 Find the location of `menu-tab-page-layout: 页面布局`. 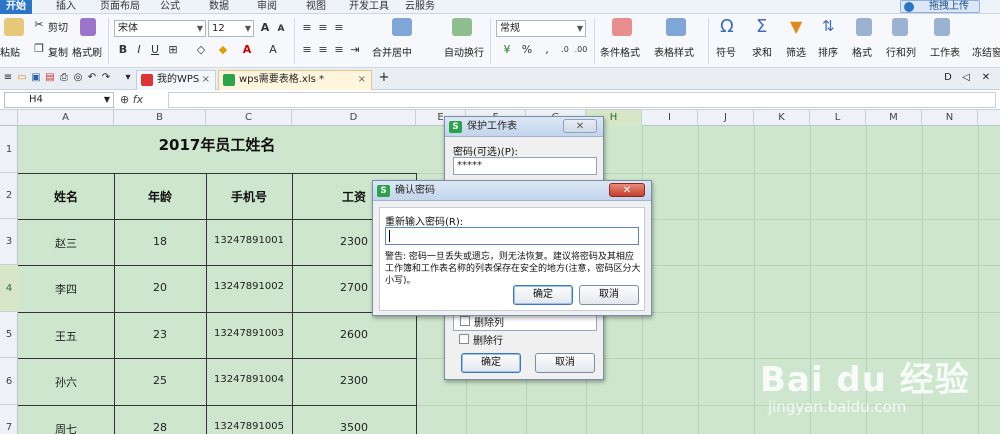

menu-tab-page-layout: 页面布局 is located at coordinates (120, 7).